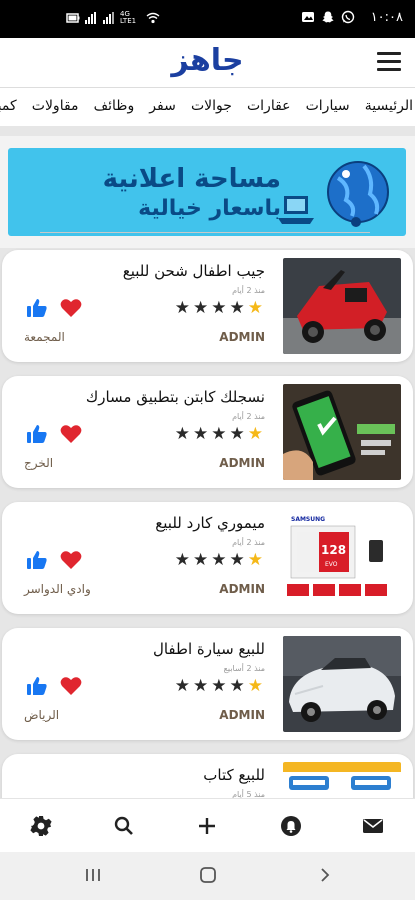 The height and width of the screenshot is (900, 415). I want to click on listing-thumbnail-kids-jeep, so click(342, 306).